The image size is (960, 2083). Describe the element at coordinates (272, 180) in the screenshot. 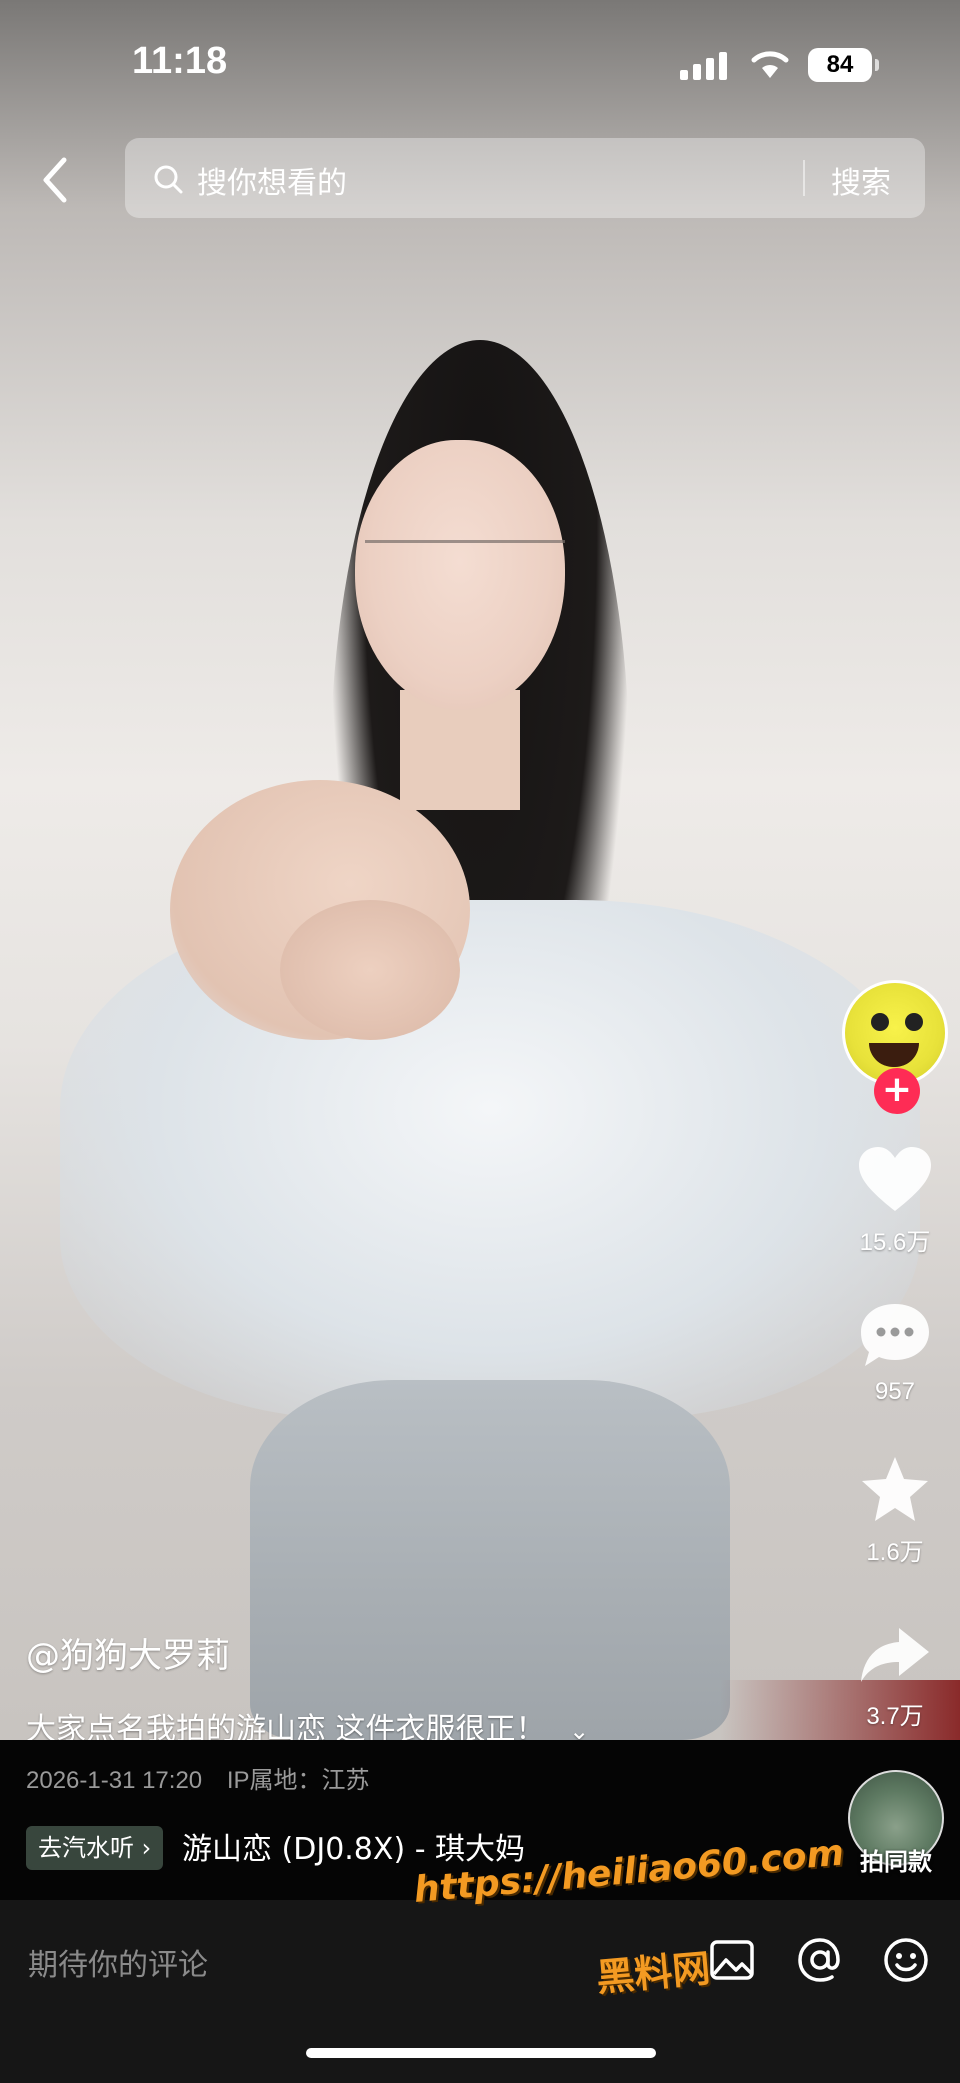

I see `search-input: 搜你想看的` at that location.